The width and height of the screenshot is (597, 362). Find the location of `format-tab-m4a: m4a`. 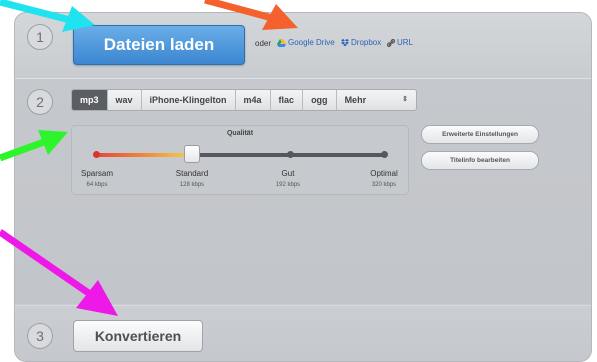

format-tab-m4a: m4a is located at coordinates (253, 100).